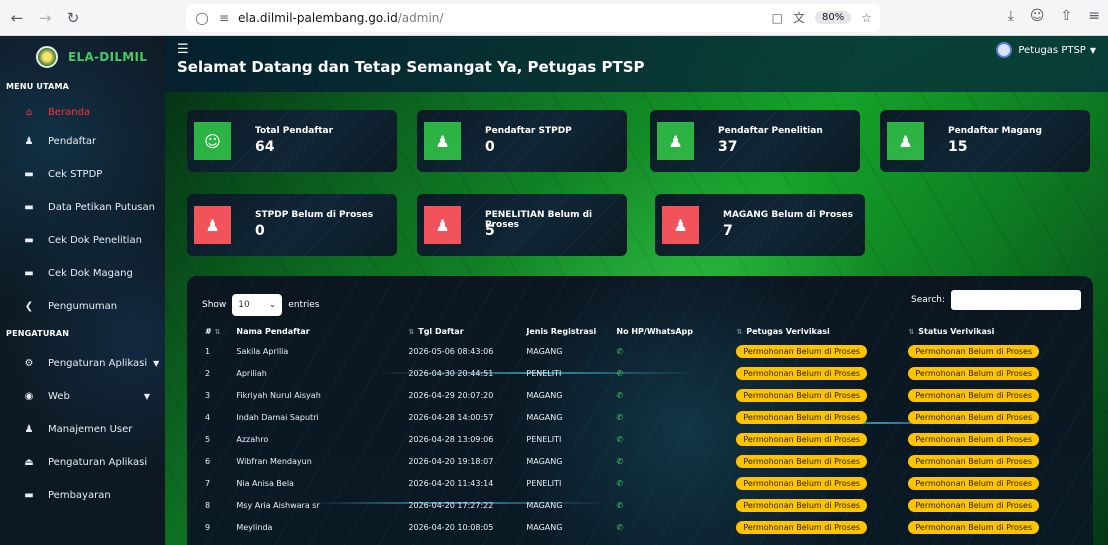  What do you see at coordinates (1037, 16) in the screenshot?
I see `account-icon: ☺` at bounding box center [1037, 16].